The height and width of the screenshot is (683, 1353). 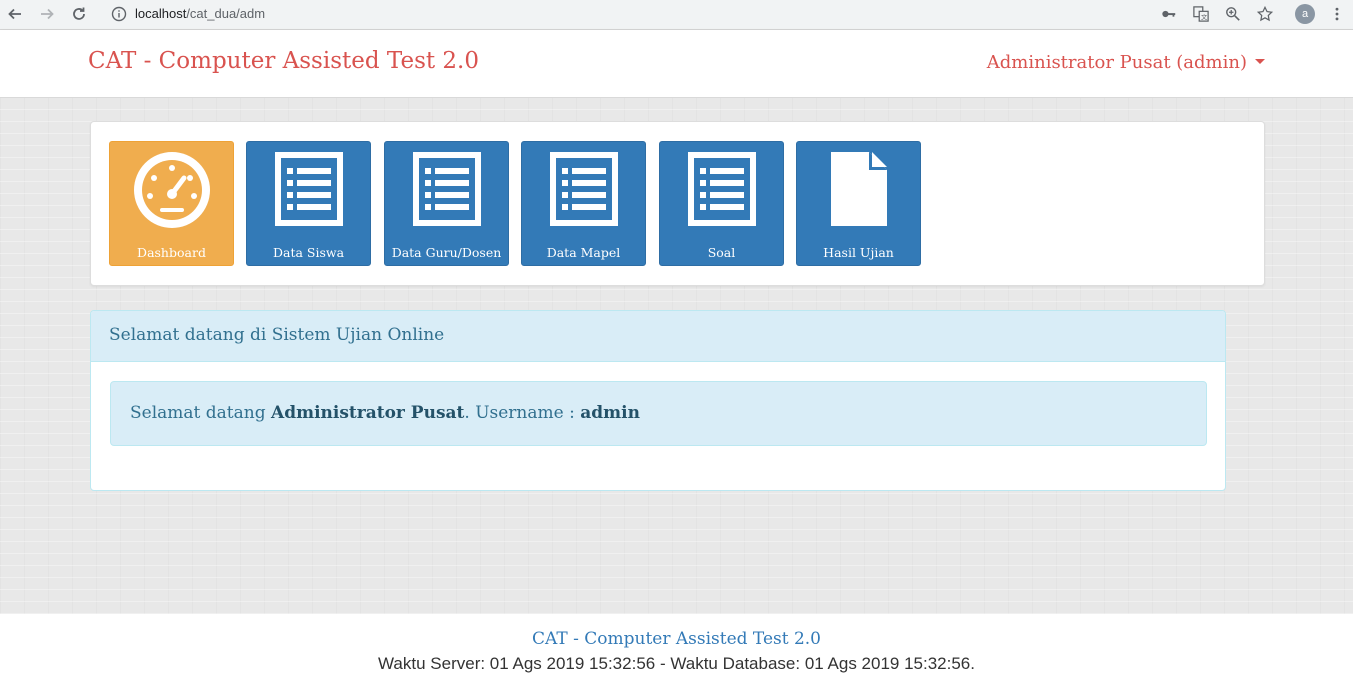 What do you see at coordinates (691, 14) in the screenshot?
I see `address-bar: localhost/cat_dua/adm` at bounding box center [691, 14].